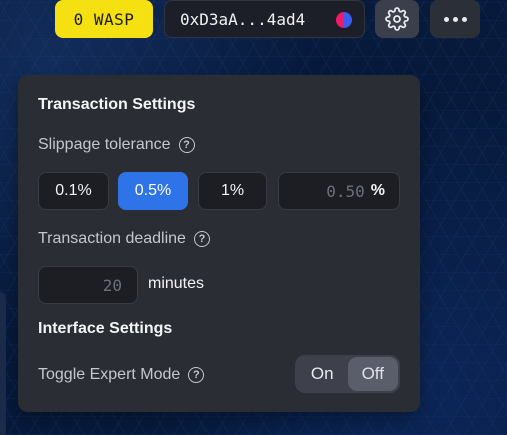 The height and width of the screenshot is (435, 507). I want to click on expert-mode-toggle: On Off, so click(347, 374).